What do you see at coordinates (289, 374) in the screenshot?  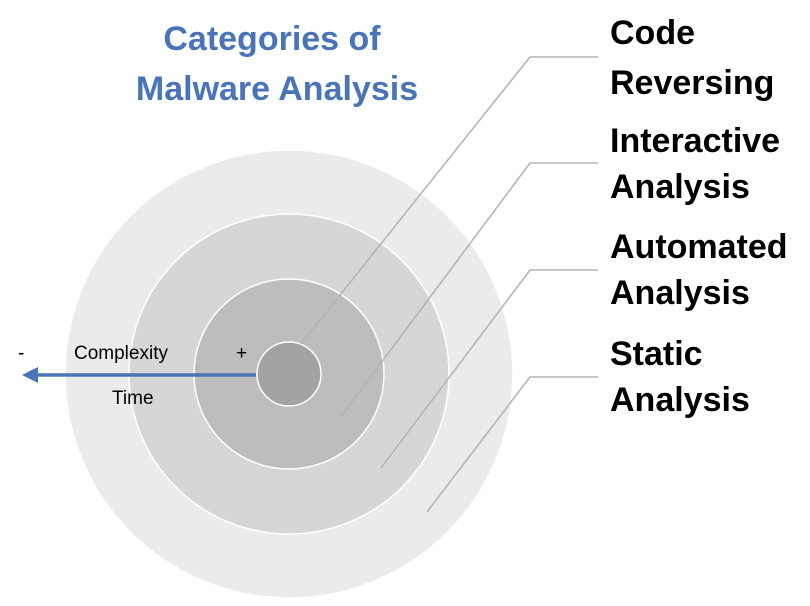 I see `ring-code-reversing` at bounding box center [289, 374].